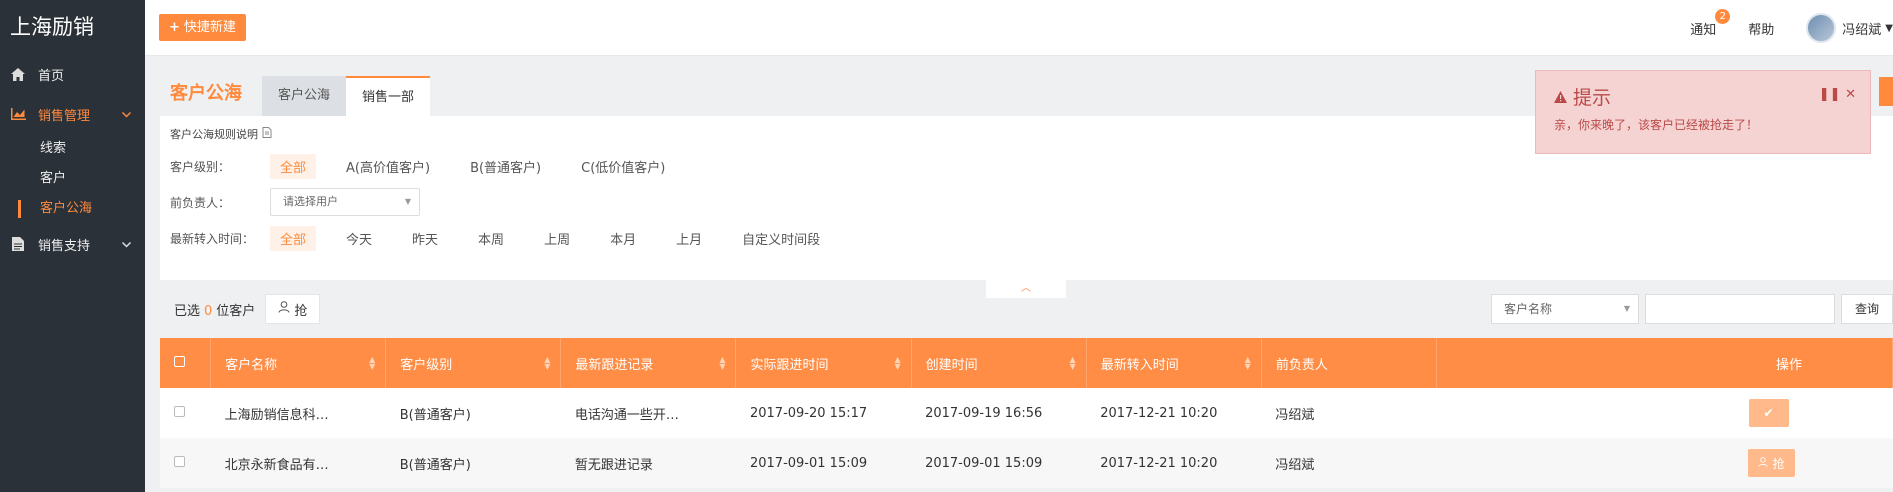 The width and height of the screenshot is (1893, 492). What do you see at coordinates (781, 238) in the screenshot?
I see `time-option-custom: 自定义时间段` at bounding box center [781, 238].